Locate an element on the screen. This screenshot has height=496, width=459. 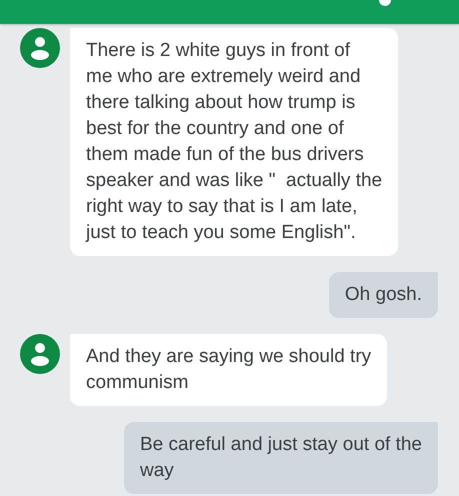
message-bubble: Be careful and just stay out of the way is located at coordinates (281, 458).